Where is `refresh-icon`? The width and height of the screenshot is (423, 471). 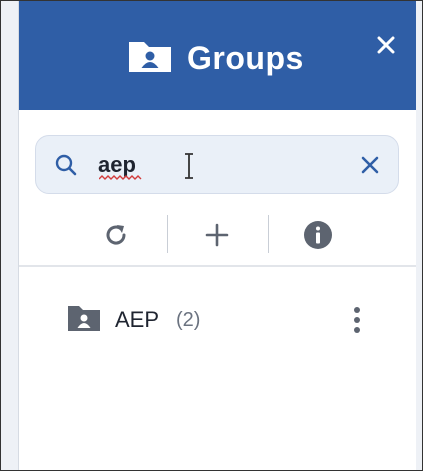
refresh-icon is located at coordinates (116, 235).